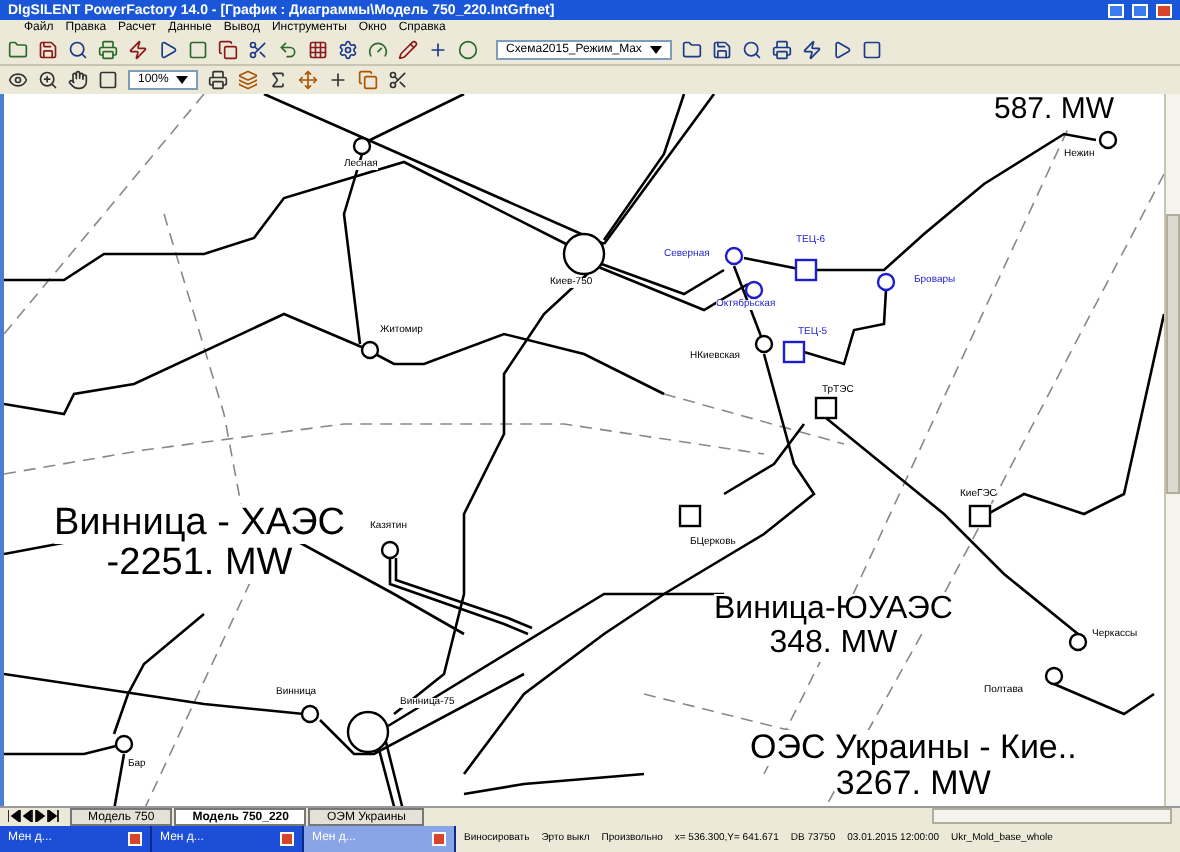  Describe the element at coordinates (1116, 10) in the screenshot. I see `minimize-icon` at that location.